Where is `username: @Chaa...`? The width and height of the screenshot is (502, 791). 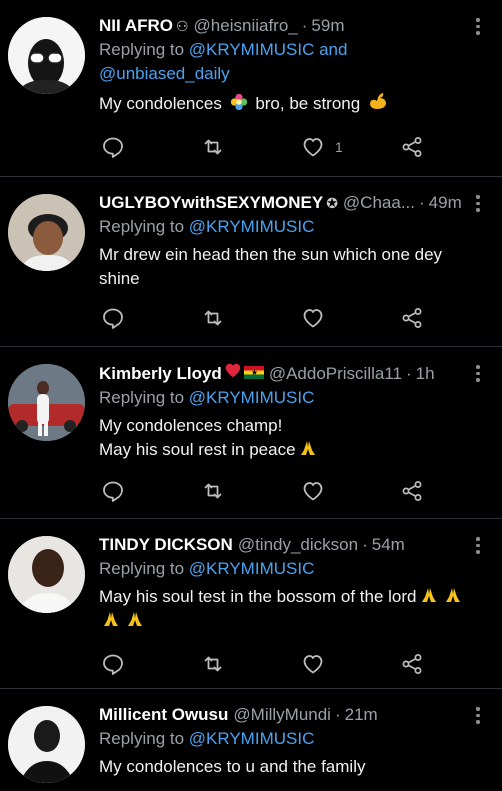
username: @Chaa... is located at coordinates (379, 203).